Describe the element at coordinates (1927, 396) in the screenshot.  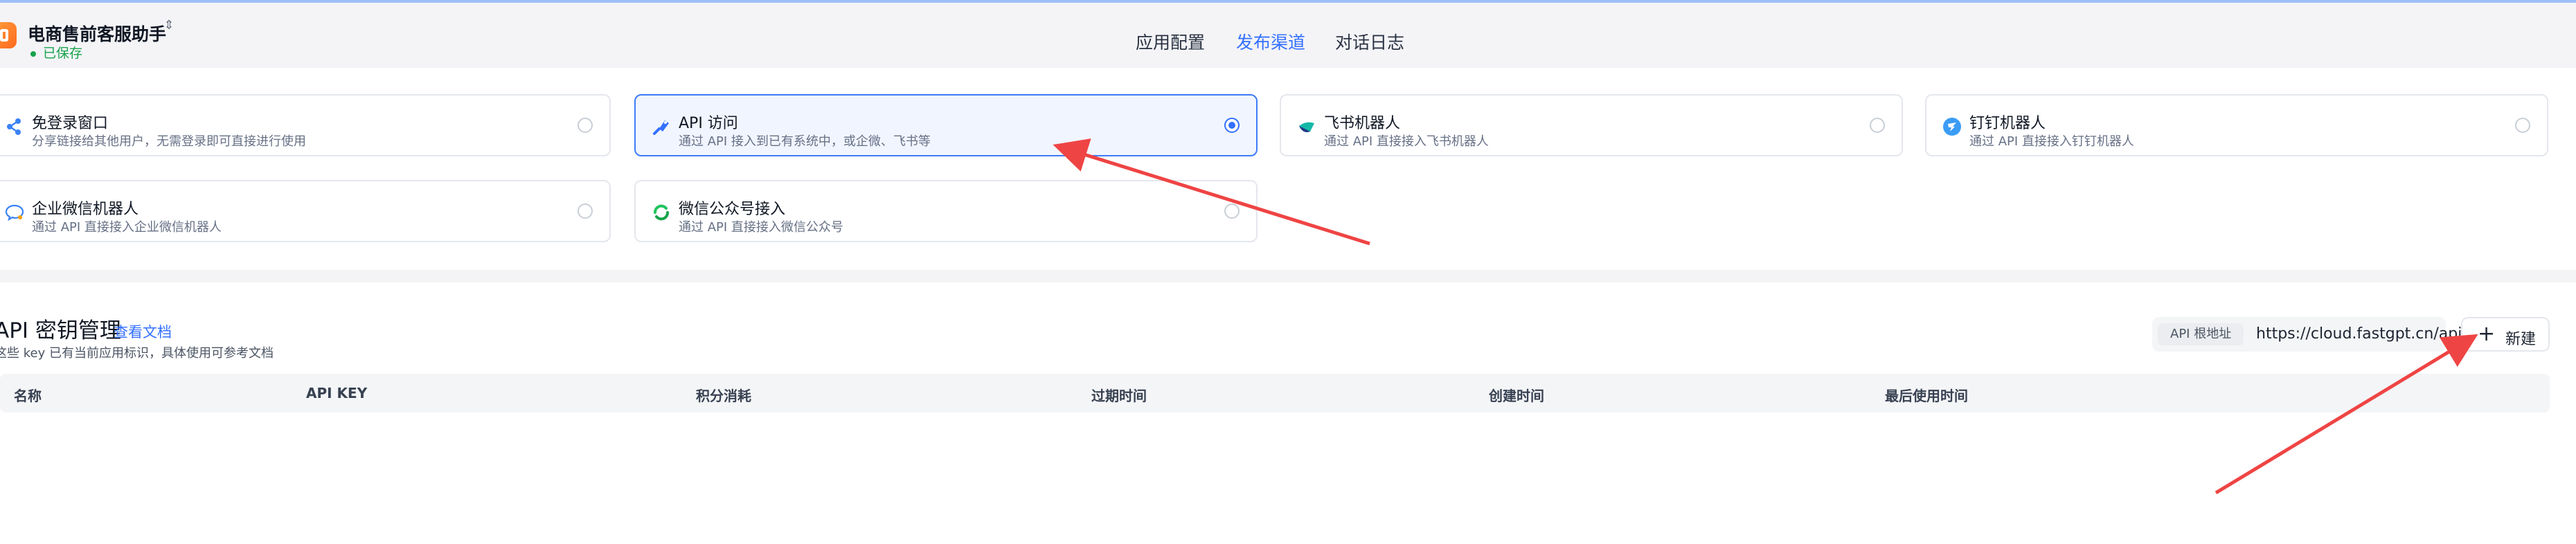
I see `column-last-used-time: 最后使用时间` at that location.